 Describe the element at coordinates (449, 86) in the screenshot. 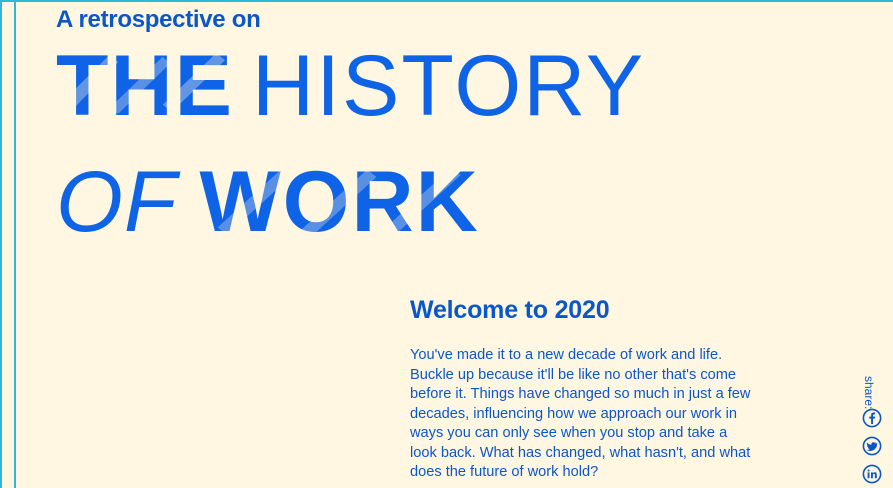

I see `hero-word-history: HISTORY` at that location.